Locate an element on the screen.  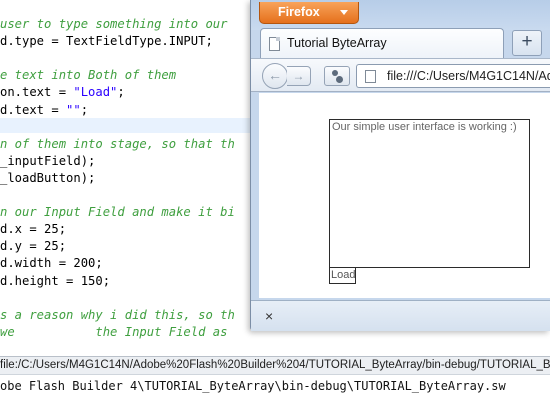
url-bar: file:///C:/Users/M4G1C14N/Ad is located at coordinates (453, 76).